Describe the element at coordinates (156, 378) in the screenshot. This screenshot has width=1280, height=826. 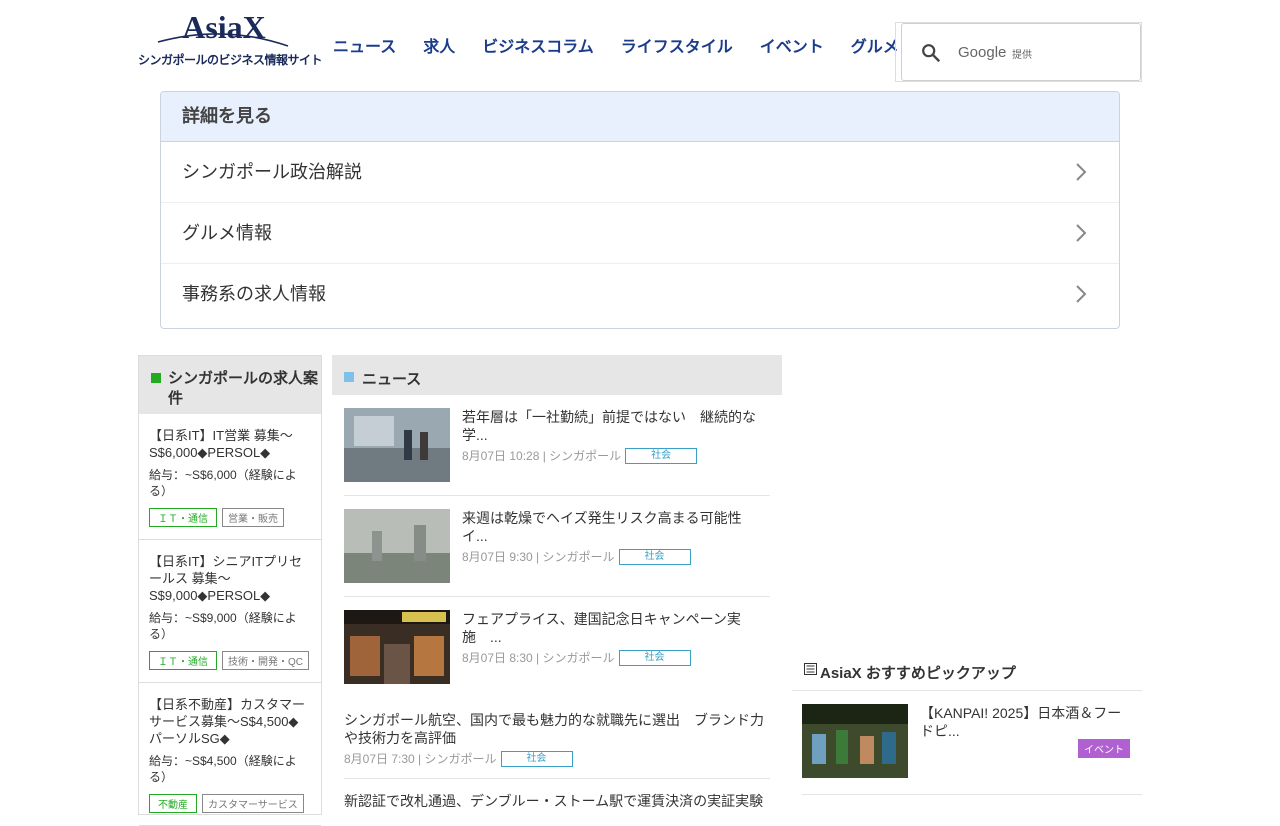
I see `green-square-icon` at that location.